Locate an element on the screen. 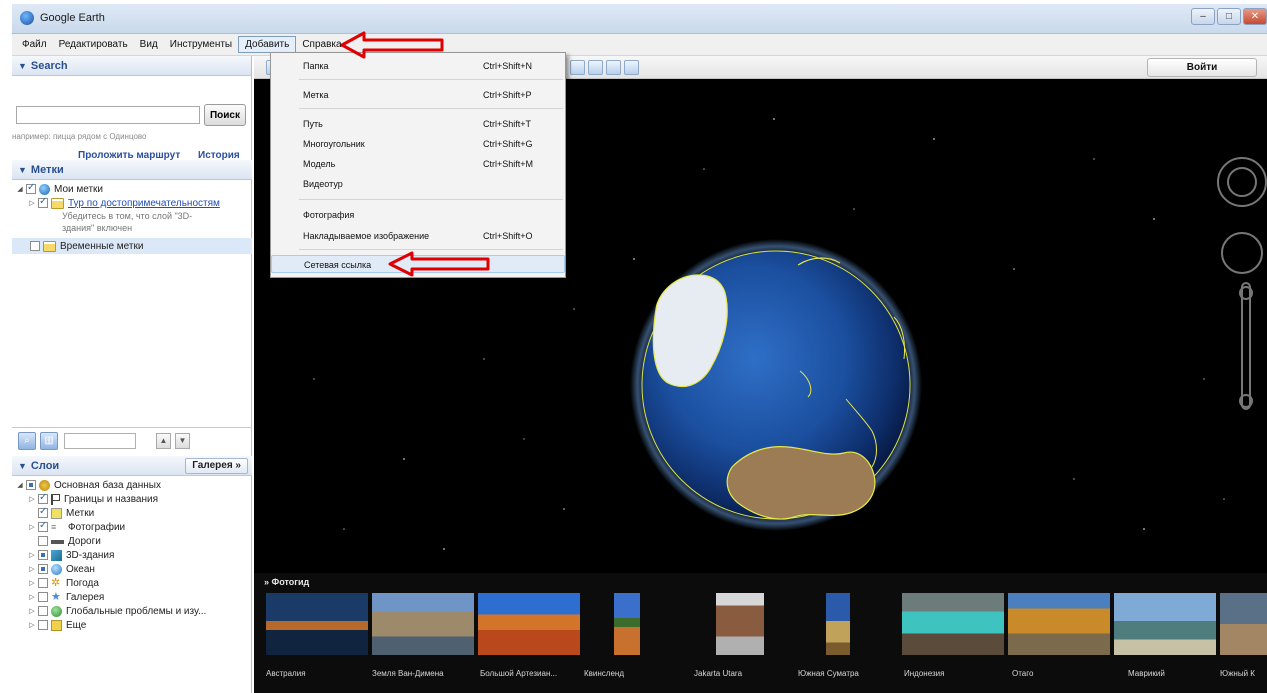 This screenshot has width=1267, height=693. maps-icon is located at coordinates (631, 67).